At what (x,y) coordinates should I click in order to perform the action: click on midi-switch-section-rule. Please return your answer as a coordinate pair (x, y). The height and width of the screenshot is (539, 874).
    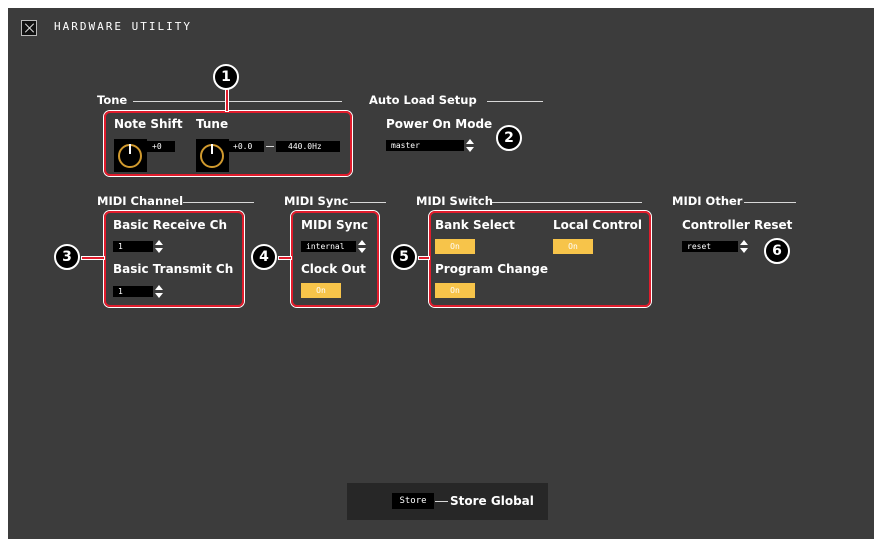
    Looking at the image, I should click on (567, 202).